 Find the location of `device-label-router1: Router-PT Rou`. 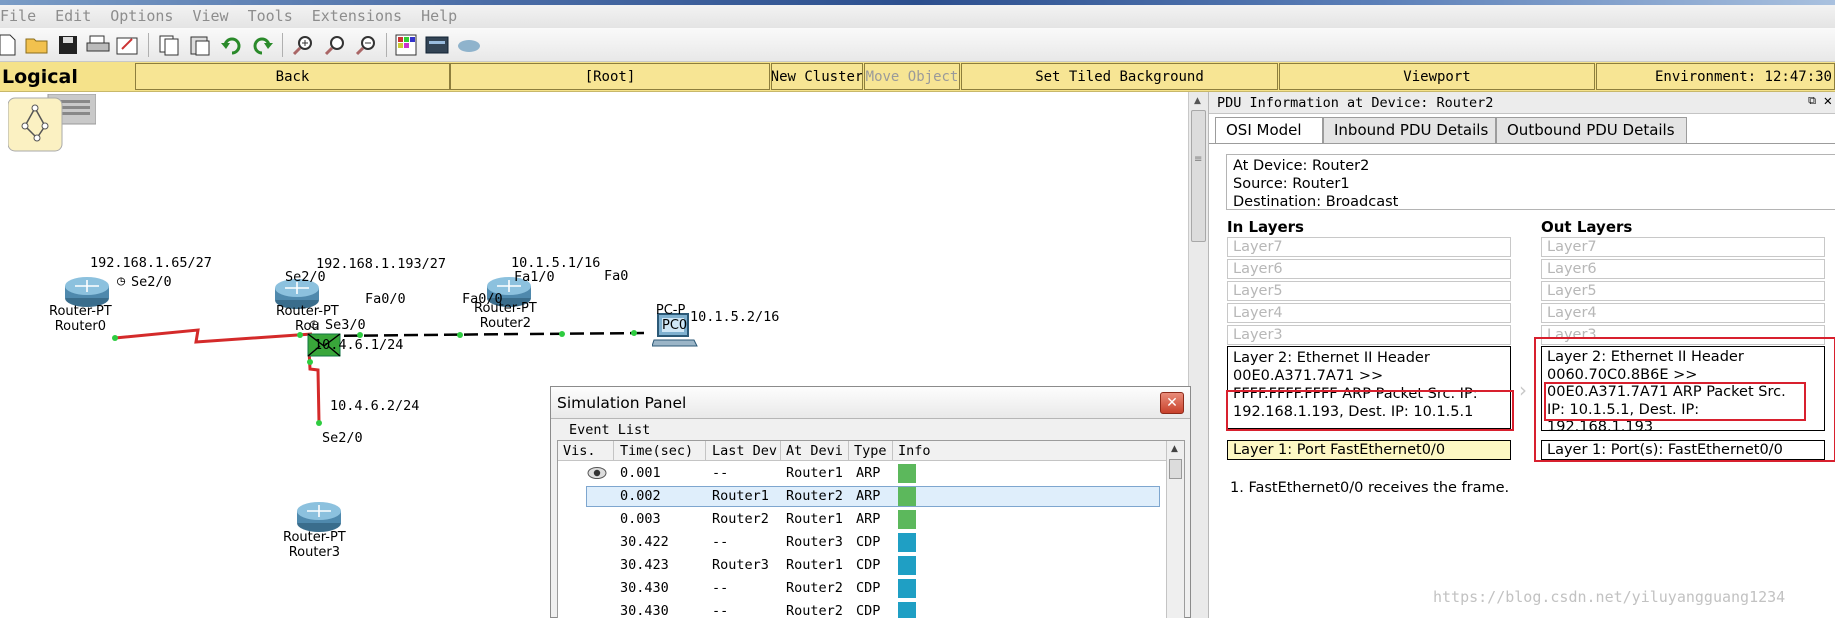

device-label-router1: Router-PT Rou is located at coordinates (307, 319).